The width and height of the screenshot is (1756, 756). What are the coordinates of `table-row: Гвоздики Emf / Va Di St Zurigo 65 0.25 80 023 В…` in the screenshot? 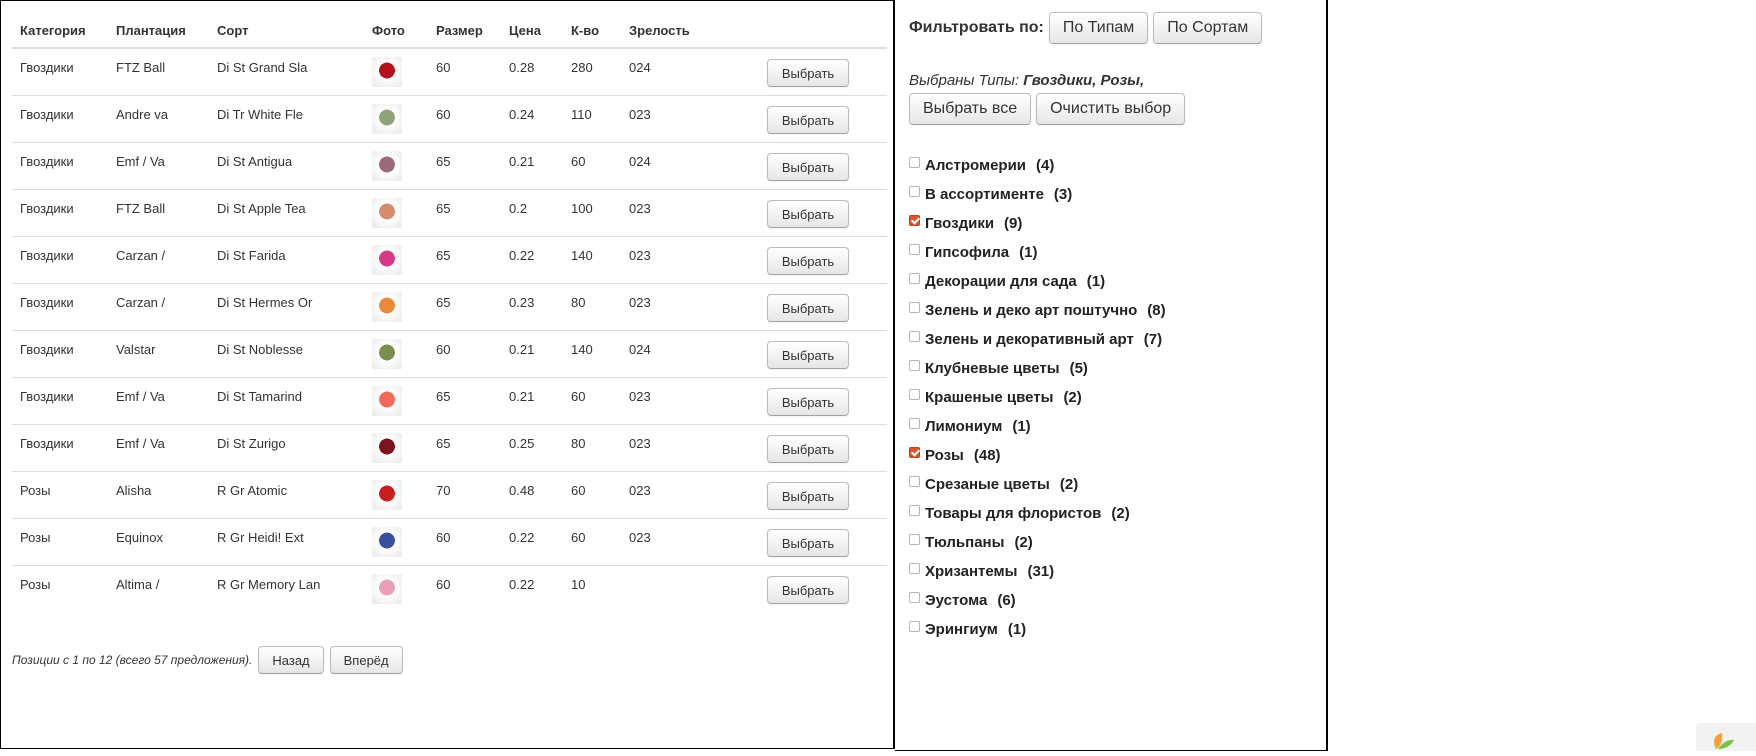 It's located at (449, 447).